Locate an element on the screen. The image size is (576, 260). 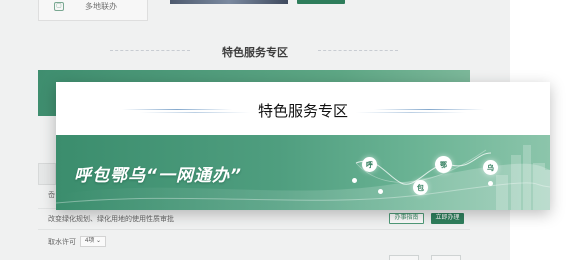
city-node-hohhot: 呼 is located at coordinates (369, 164).